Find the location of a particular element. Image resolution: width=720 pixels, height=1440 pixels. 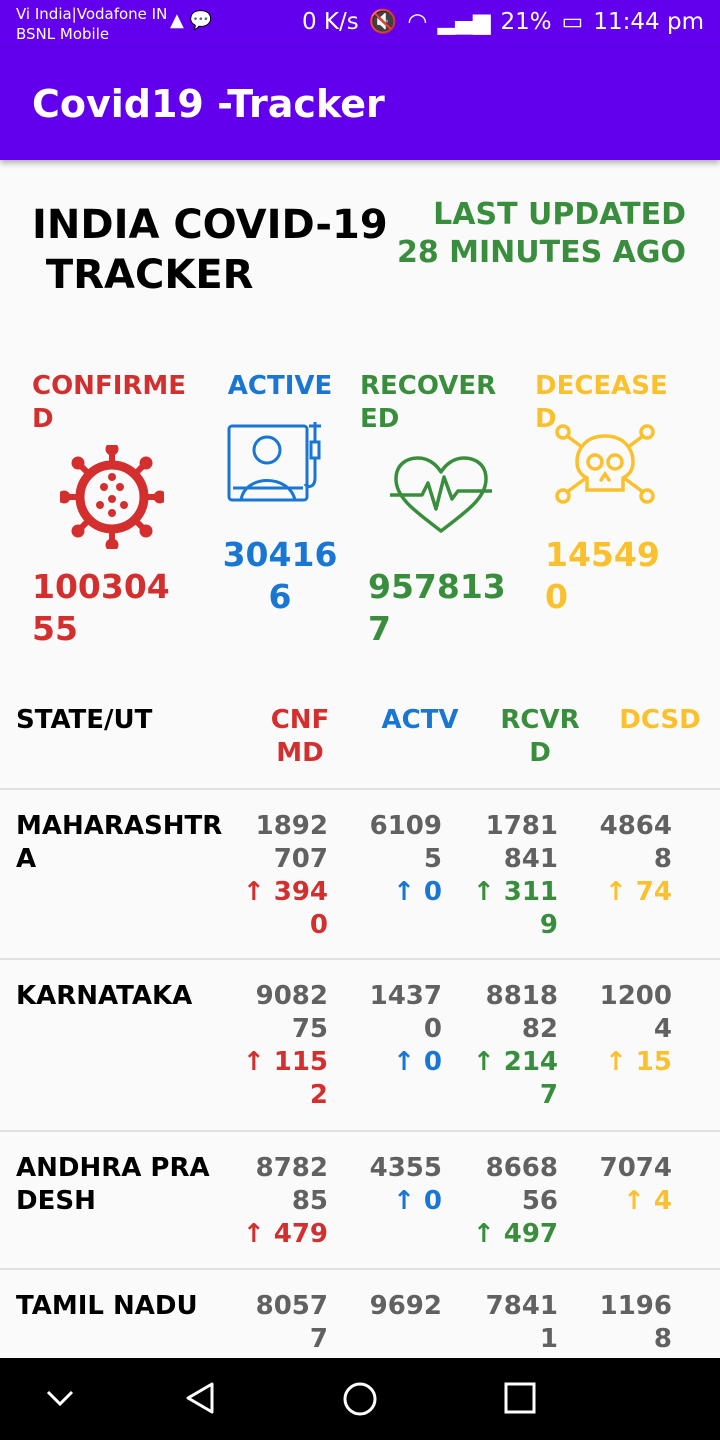

confirmed-cell: 908275 ↑ 1152 is located at coordinates (283, 1046).